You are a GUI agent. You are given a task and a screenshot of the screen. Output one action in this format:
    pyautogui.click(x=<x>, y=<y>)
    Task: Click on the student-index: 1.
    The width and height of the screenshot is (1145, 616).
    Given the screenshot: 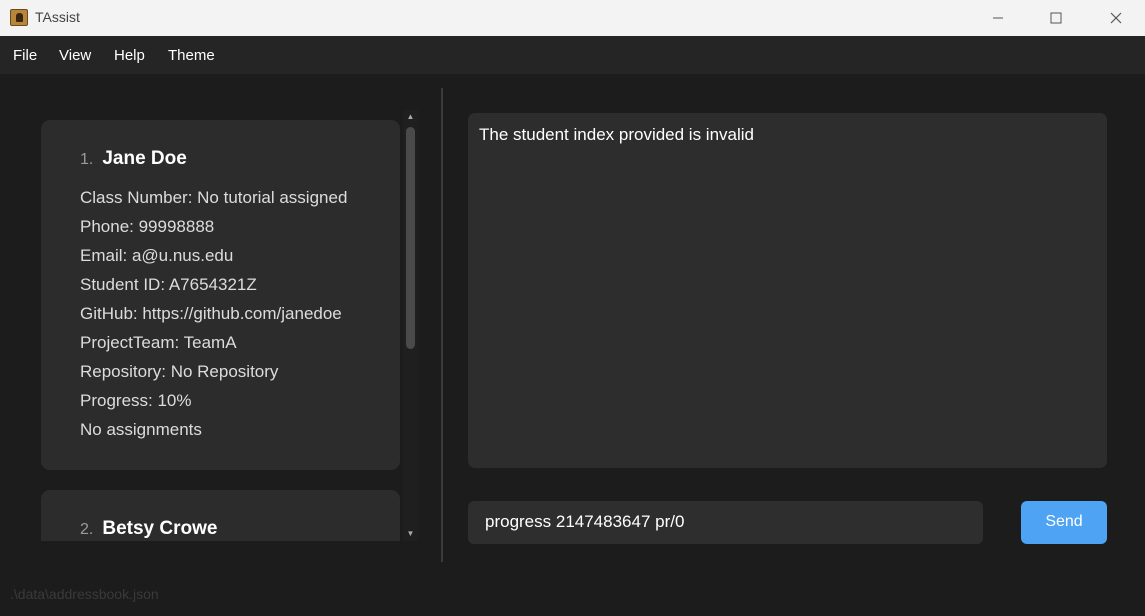 What is the action you would take?
    pyautogui.click(x=87, y=159)
    